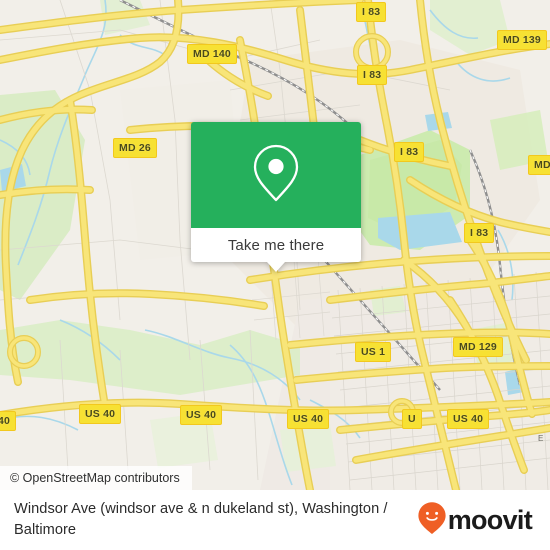  I want to click on moovit-smiley-pin-icon, so click(432, 520).